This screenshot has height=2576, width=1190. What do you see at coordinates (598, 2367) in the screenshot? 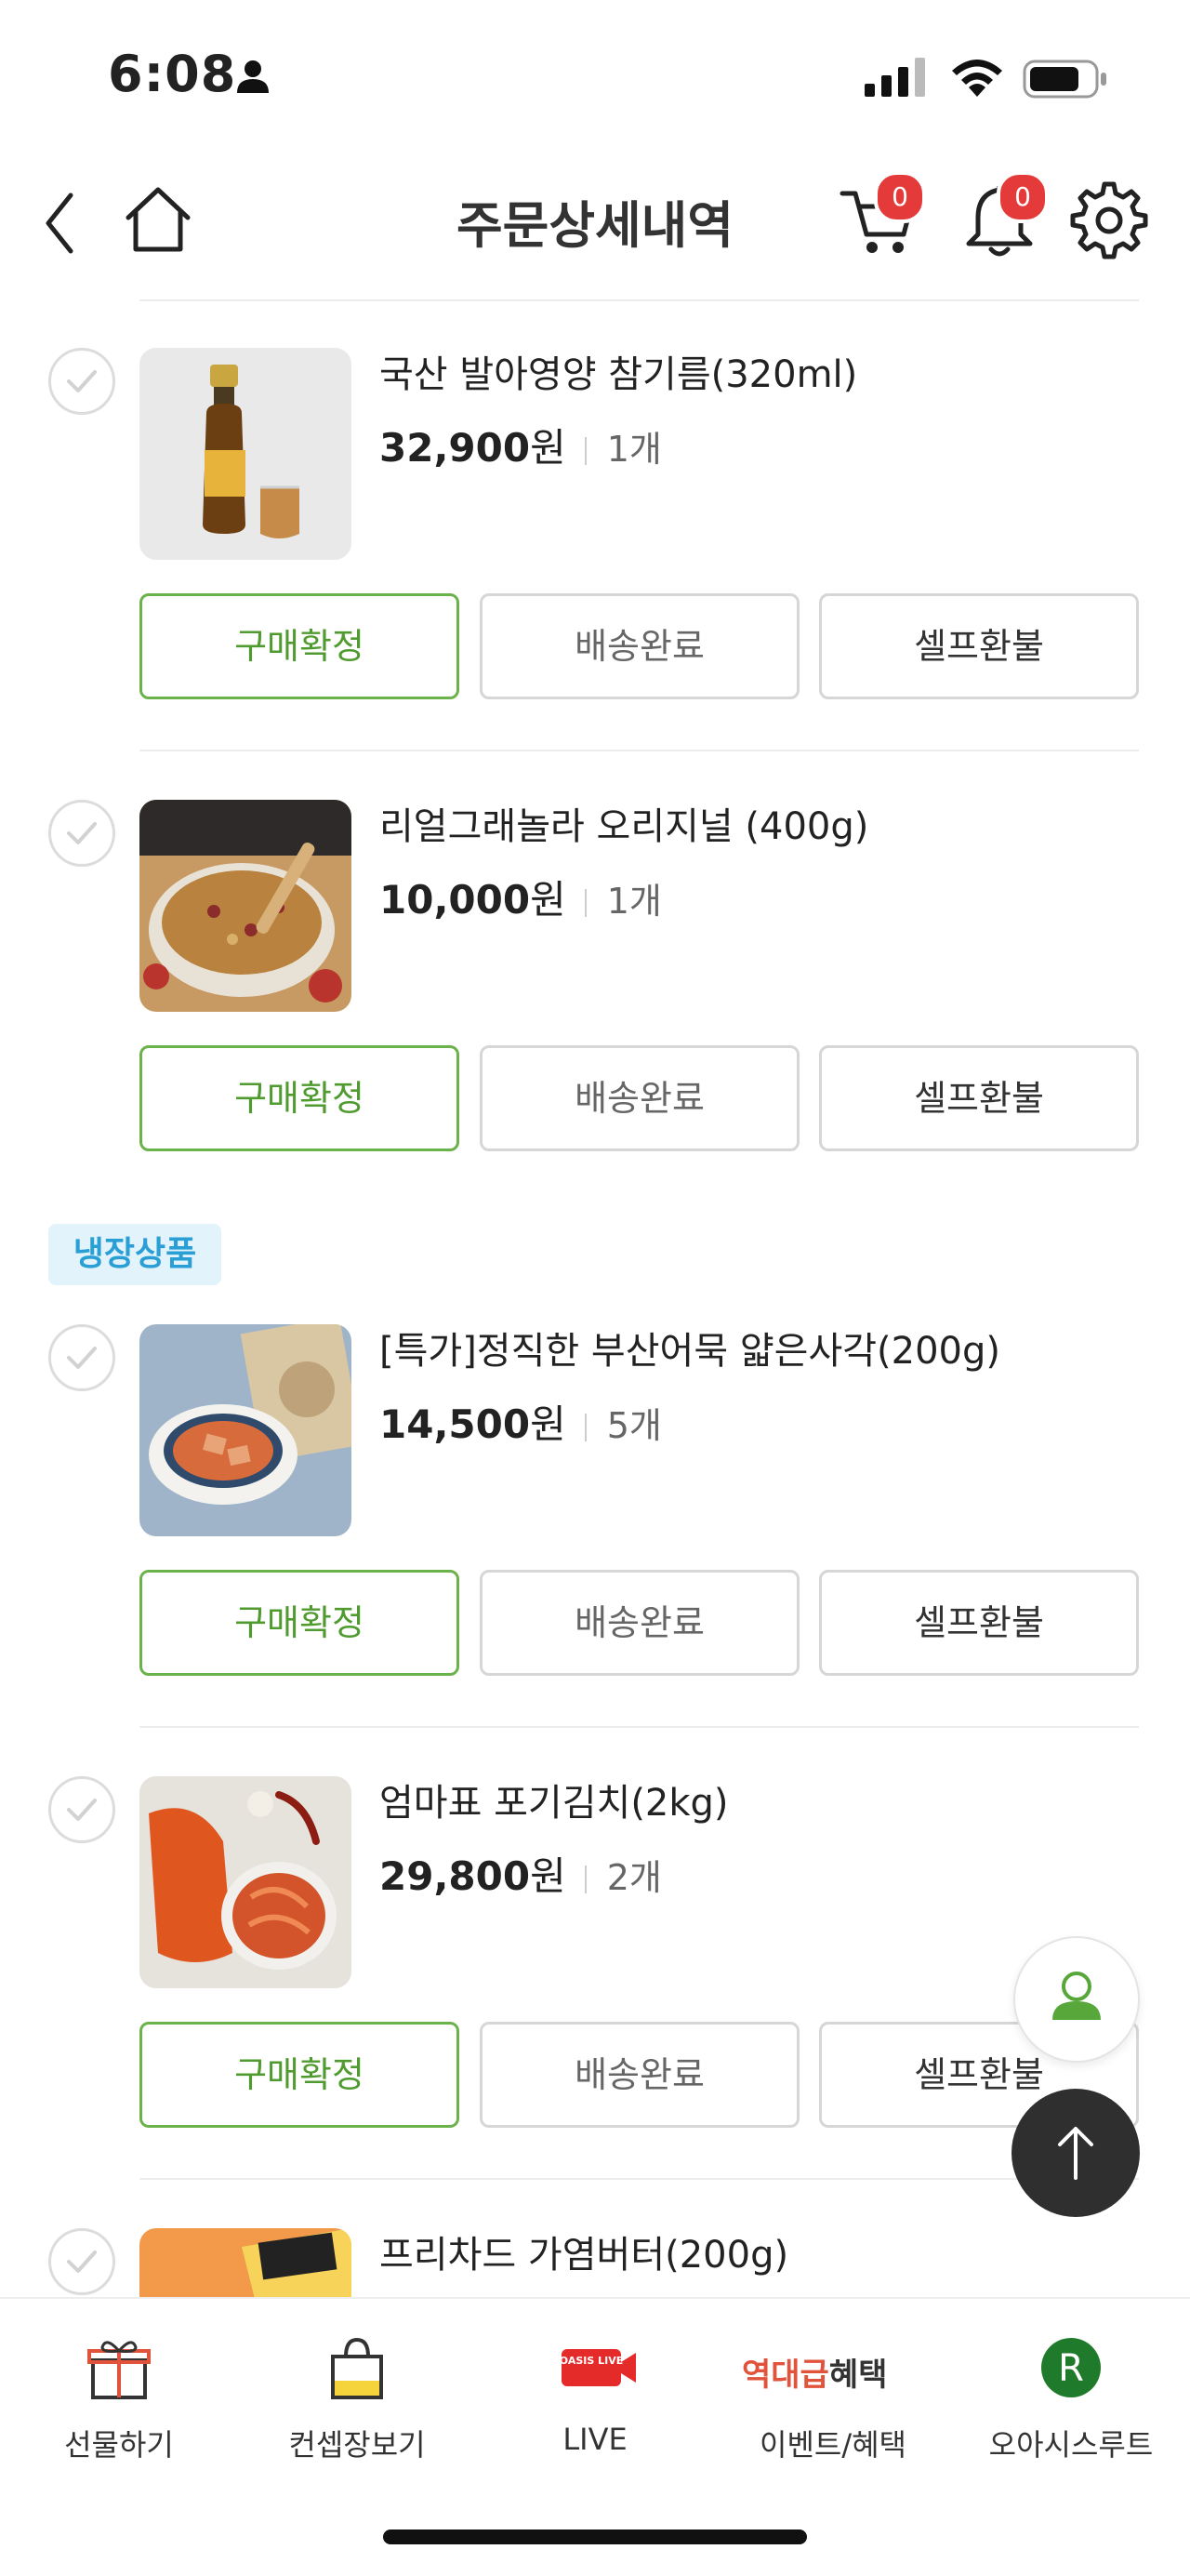
I see `oasis-live-icon: OASIS LIVE` at bounding box center [598, 2367].